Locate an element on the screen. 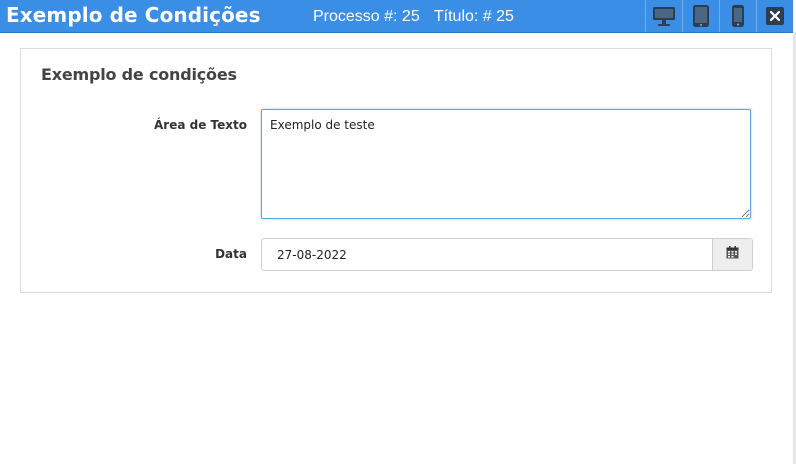 The image size is (796, 464). date-field-group is located at coordinates (507, 254).